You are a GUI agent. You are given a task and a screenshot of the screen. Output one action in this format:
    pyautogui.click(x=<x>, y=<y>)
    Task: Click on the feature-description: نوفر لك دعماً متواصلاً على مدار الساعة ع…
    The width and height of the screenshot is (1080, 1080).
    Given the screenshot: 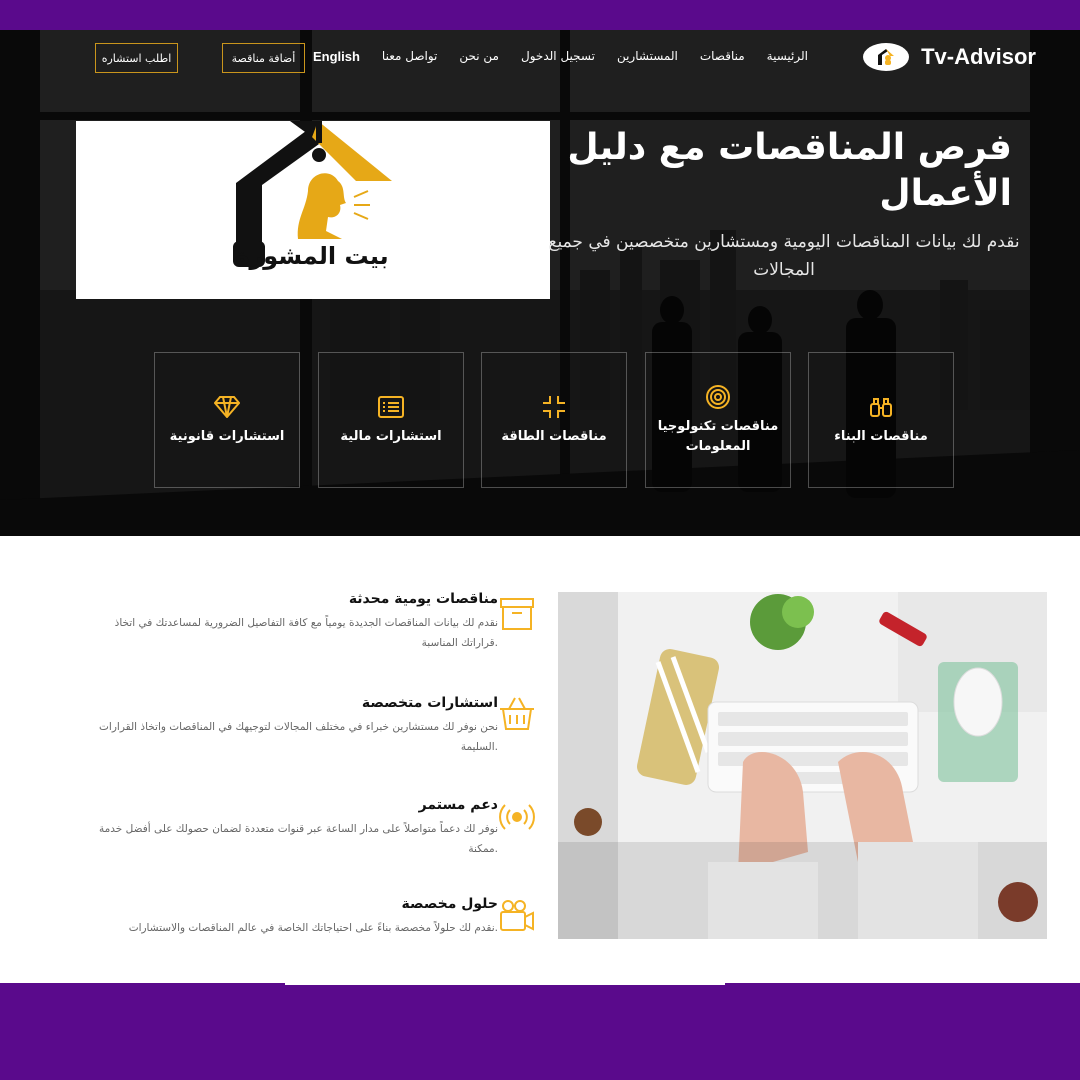 What is the action you would take?
    pyautogui.click(x=298, y=839)
    